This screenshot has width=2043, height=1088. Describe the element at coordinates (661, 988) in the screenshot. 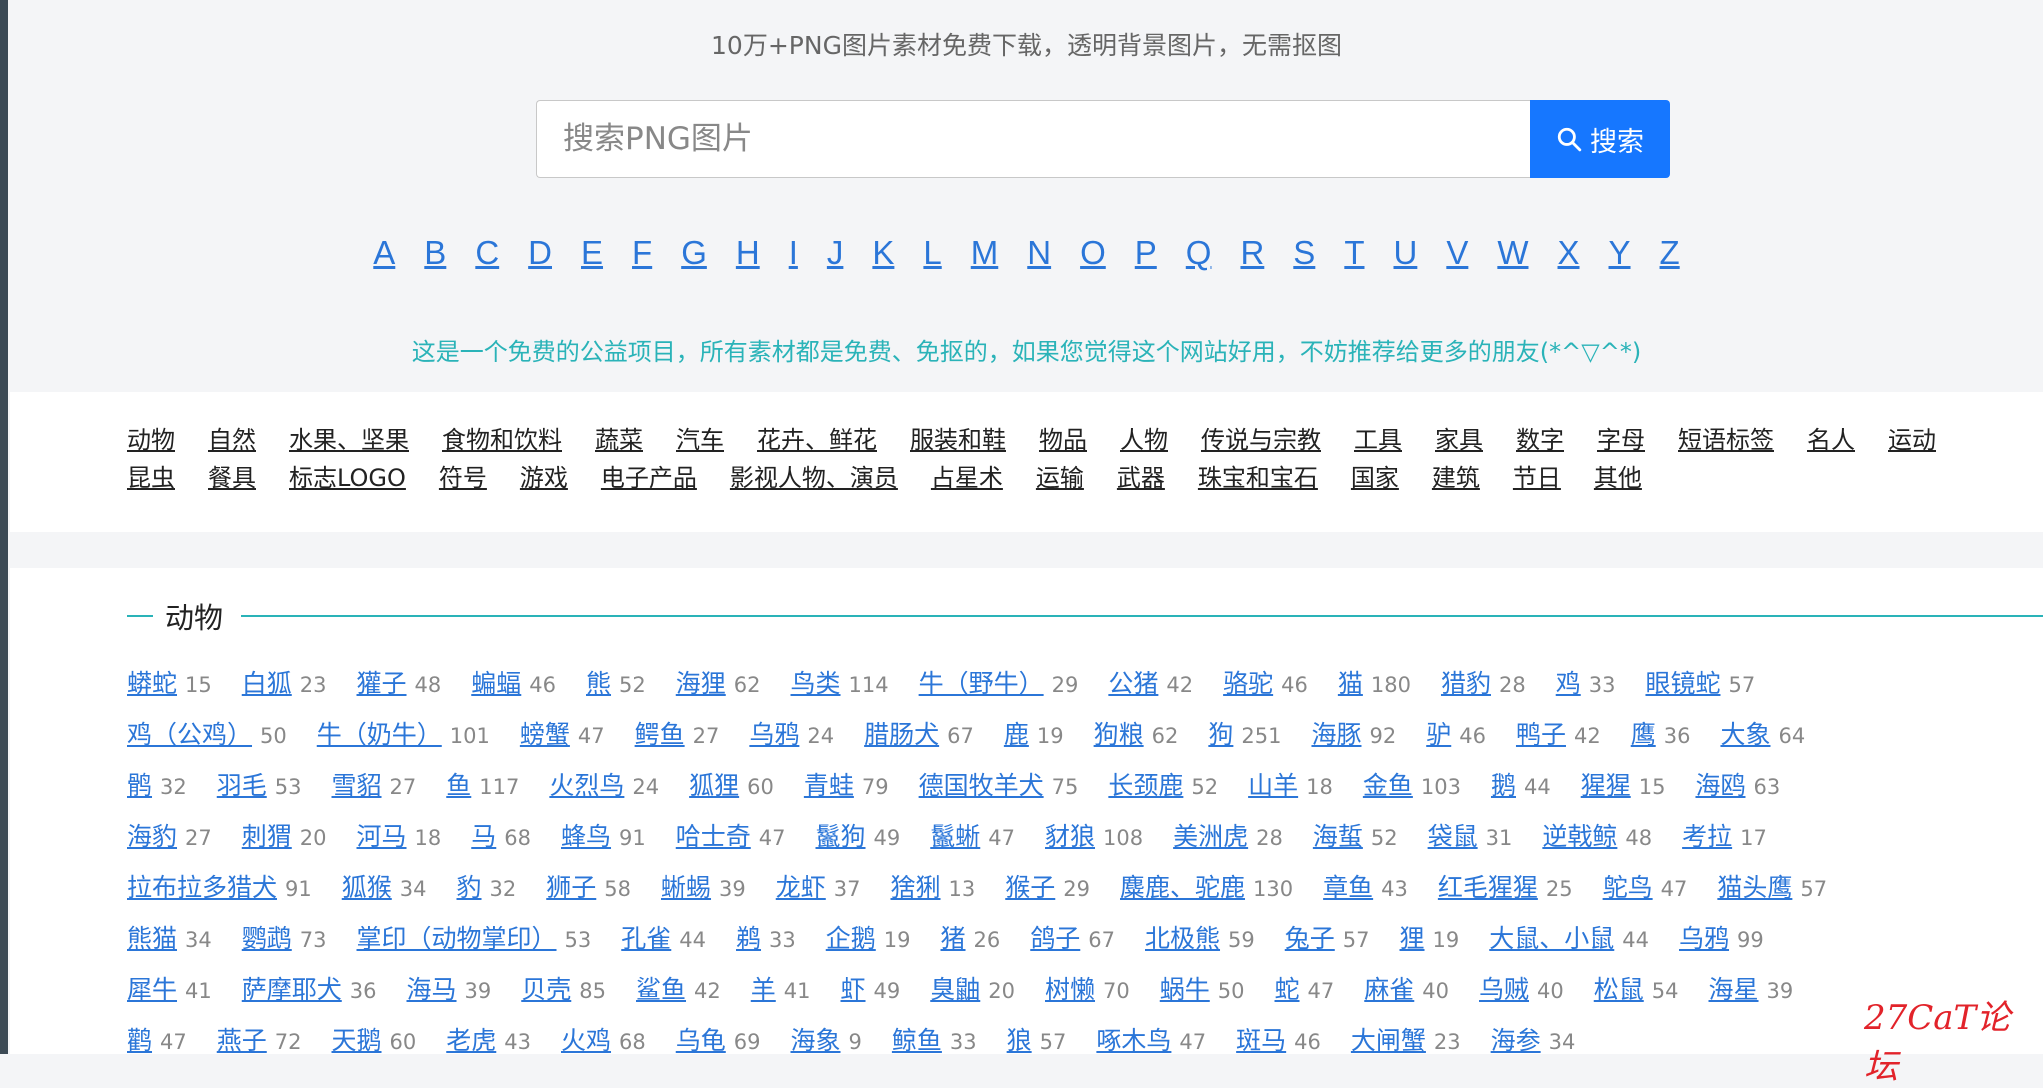

I see `tag-link: 鲨鱼` at that location.